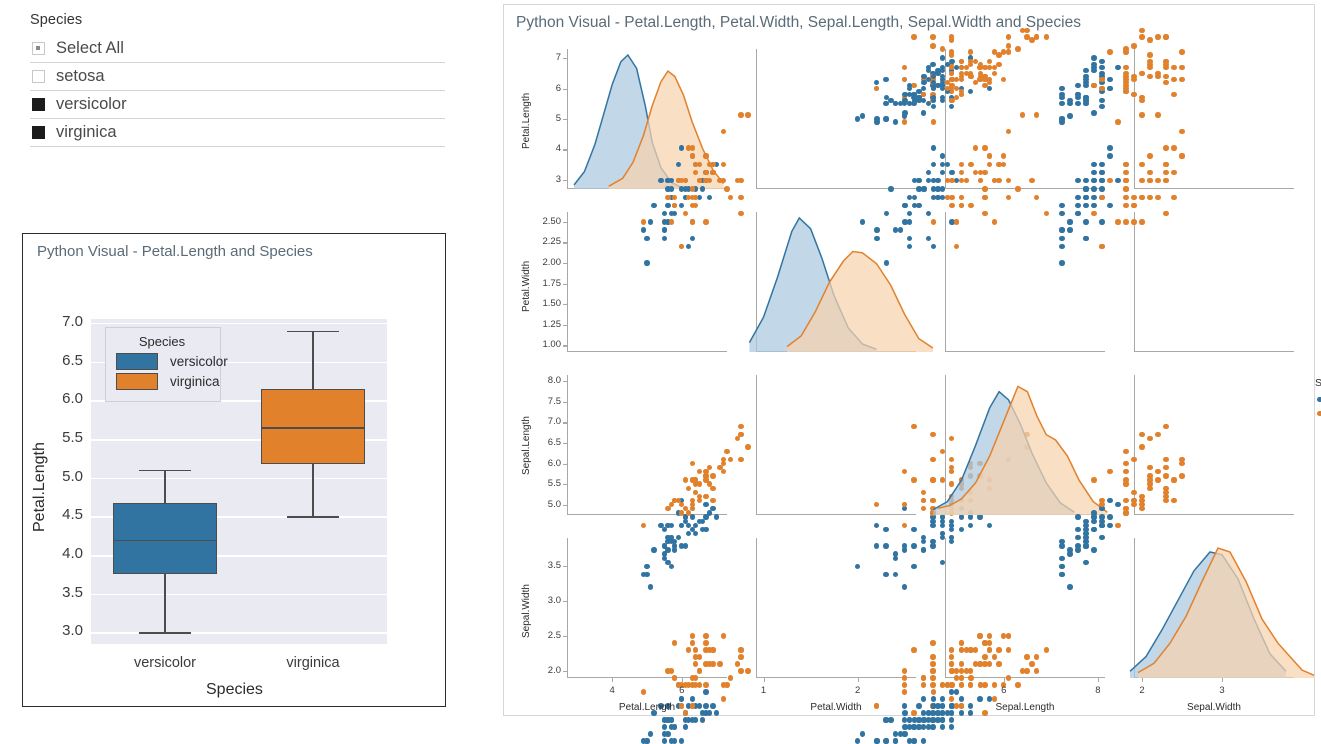 The image size is (1321, 744). I want to click on checkbox-partial-icon, so click(38, 48).